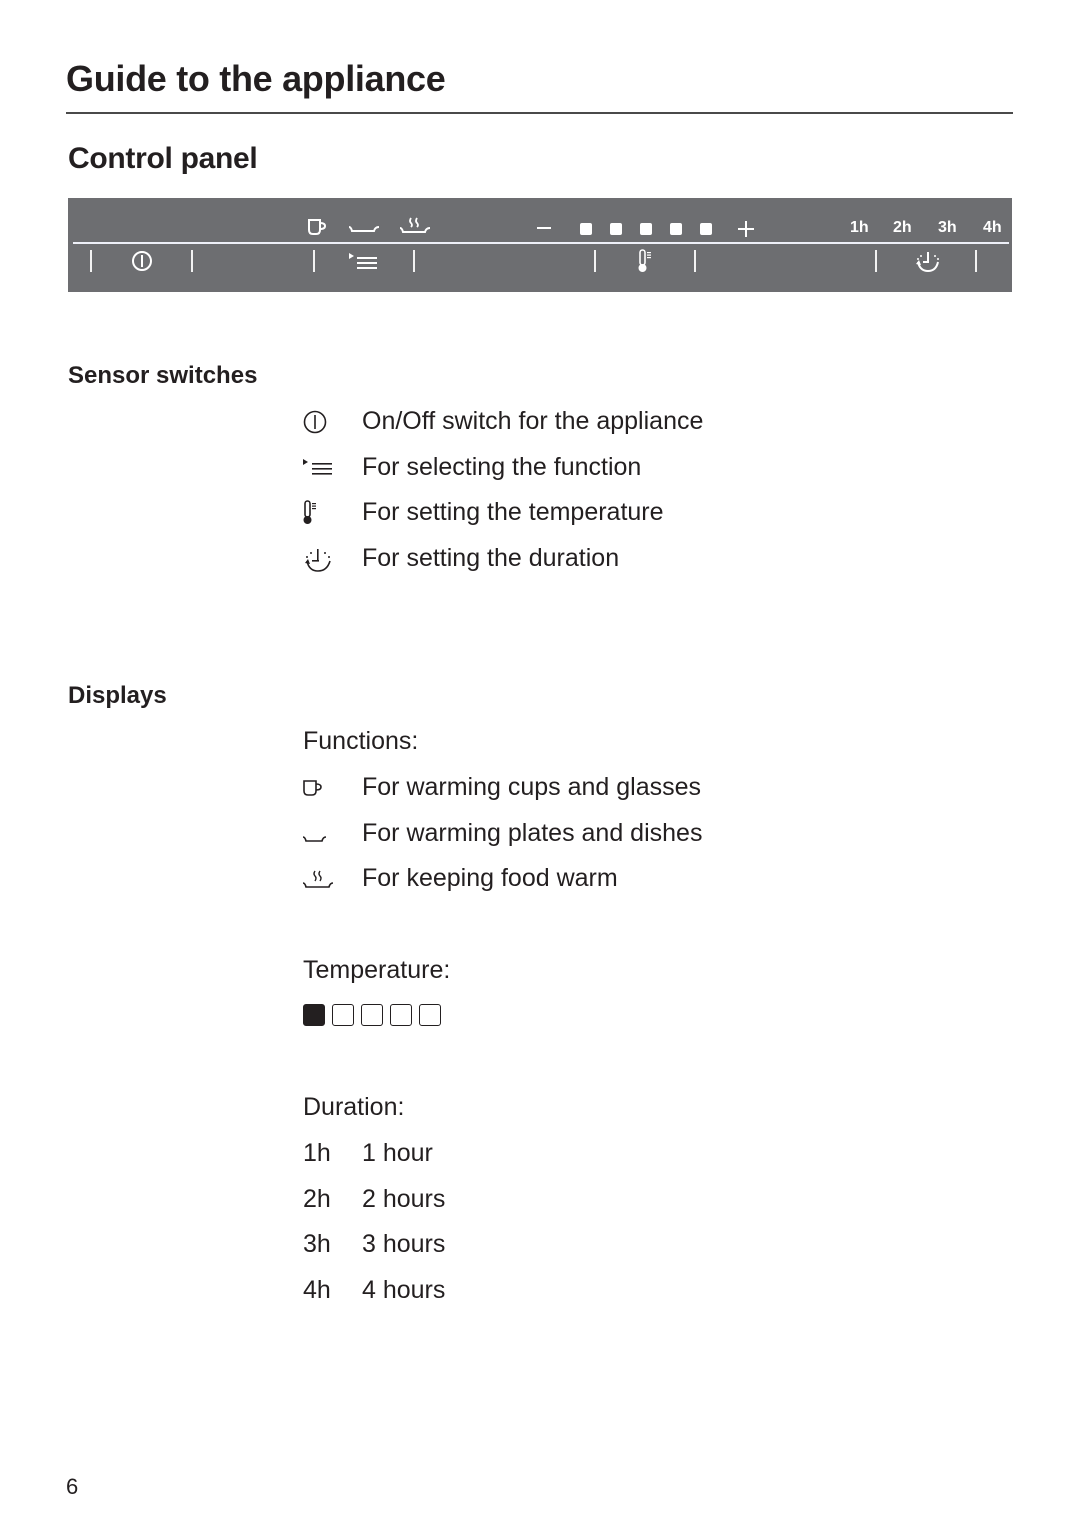 Image resolution: width=1080 pixels, height=1529 pixels. I want to click on duration-text: 2 hours, so click(404, 1199).